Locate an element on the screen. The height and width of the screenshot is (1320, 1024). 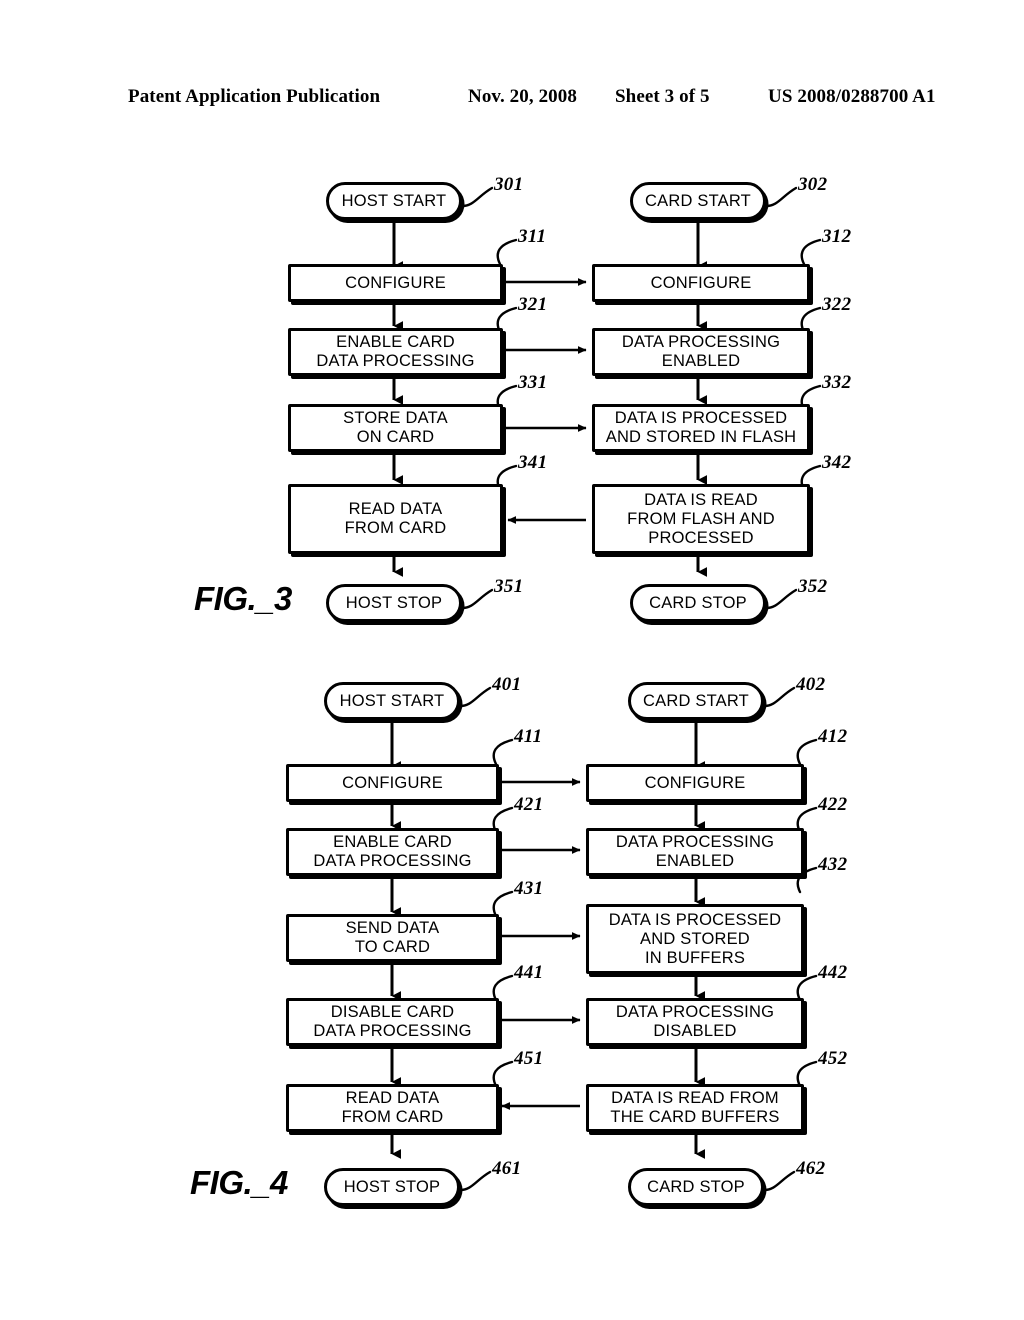
ref-322: 322 is located at coordinates (837, 304).